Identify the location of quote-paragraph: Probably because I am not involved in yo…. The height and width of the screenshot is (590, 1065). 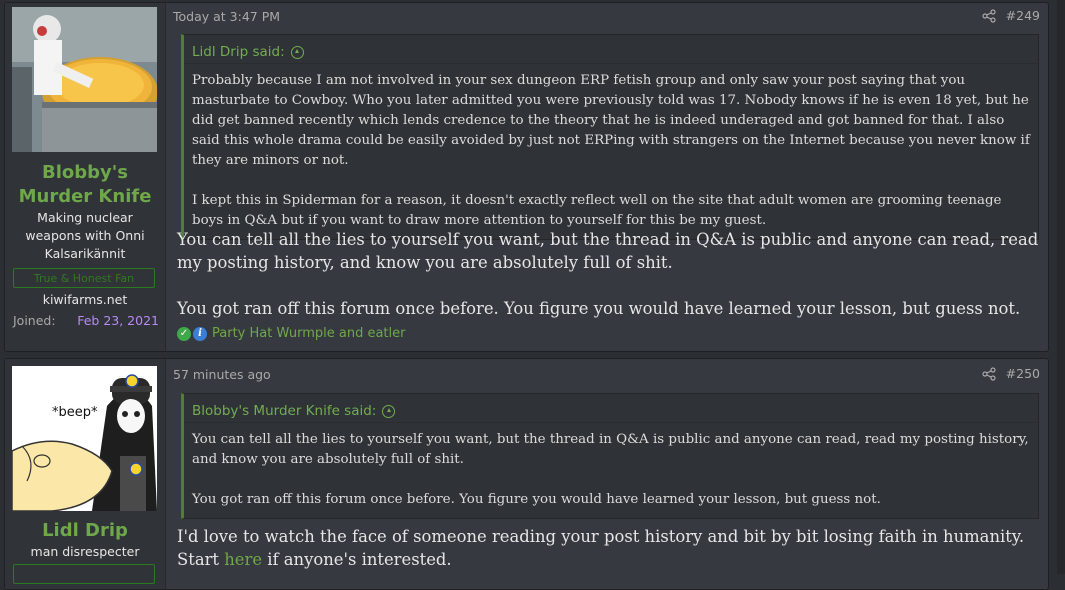
(611, 120).